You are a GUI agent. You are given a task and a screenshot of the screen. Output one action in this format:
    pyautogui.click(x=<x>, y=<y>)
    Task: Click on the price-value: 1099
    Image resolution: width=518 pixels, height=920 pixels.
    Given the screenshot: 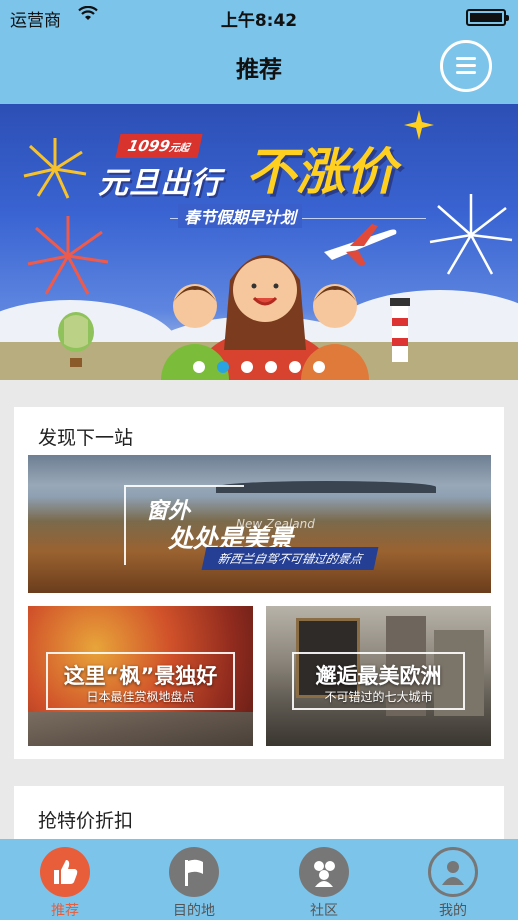 What is the action you would take?
    pyautogui.click(x=149, y=146)
    